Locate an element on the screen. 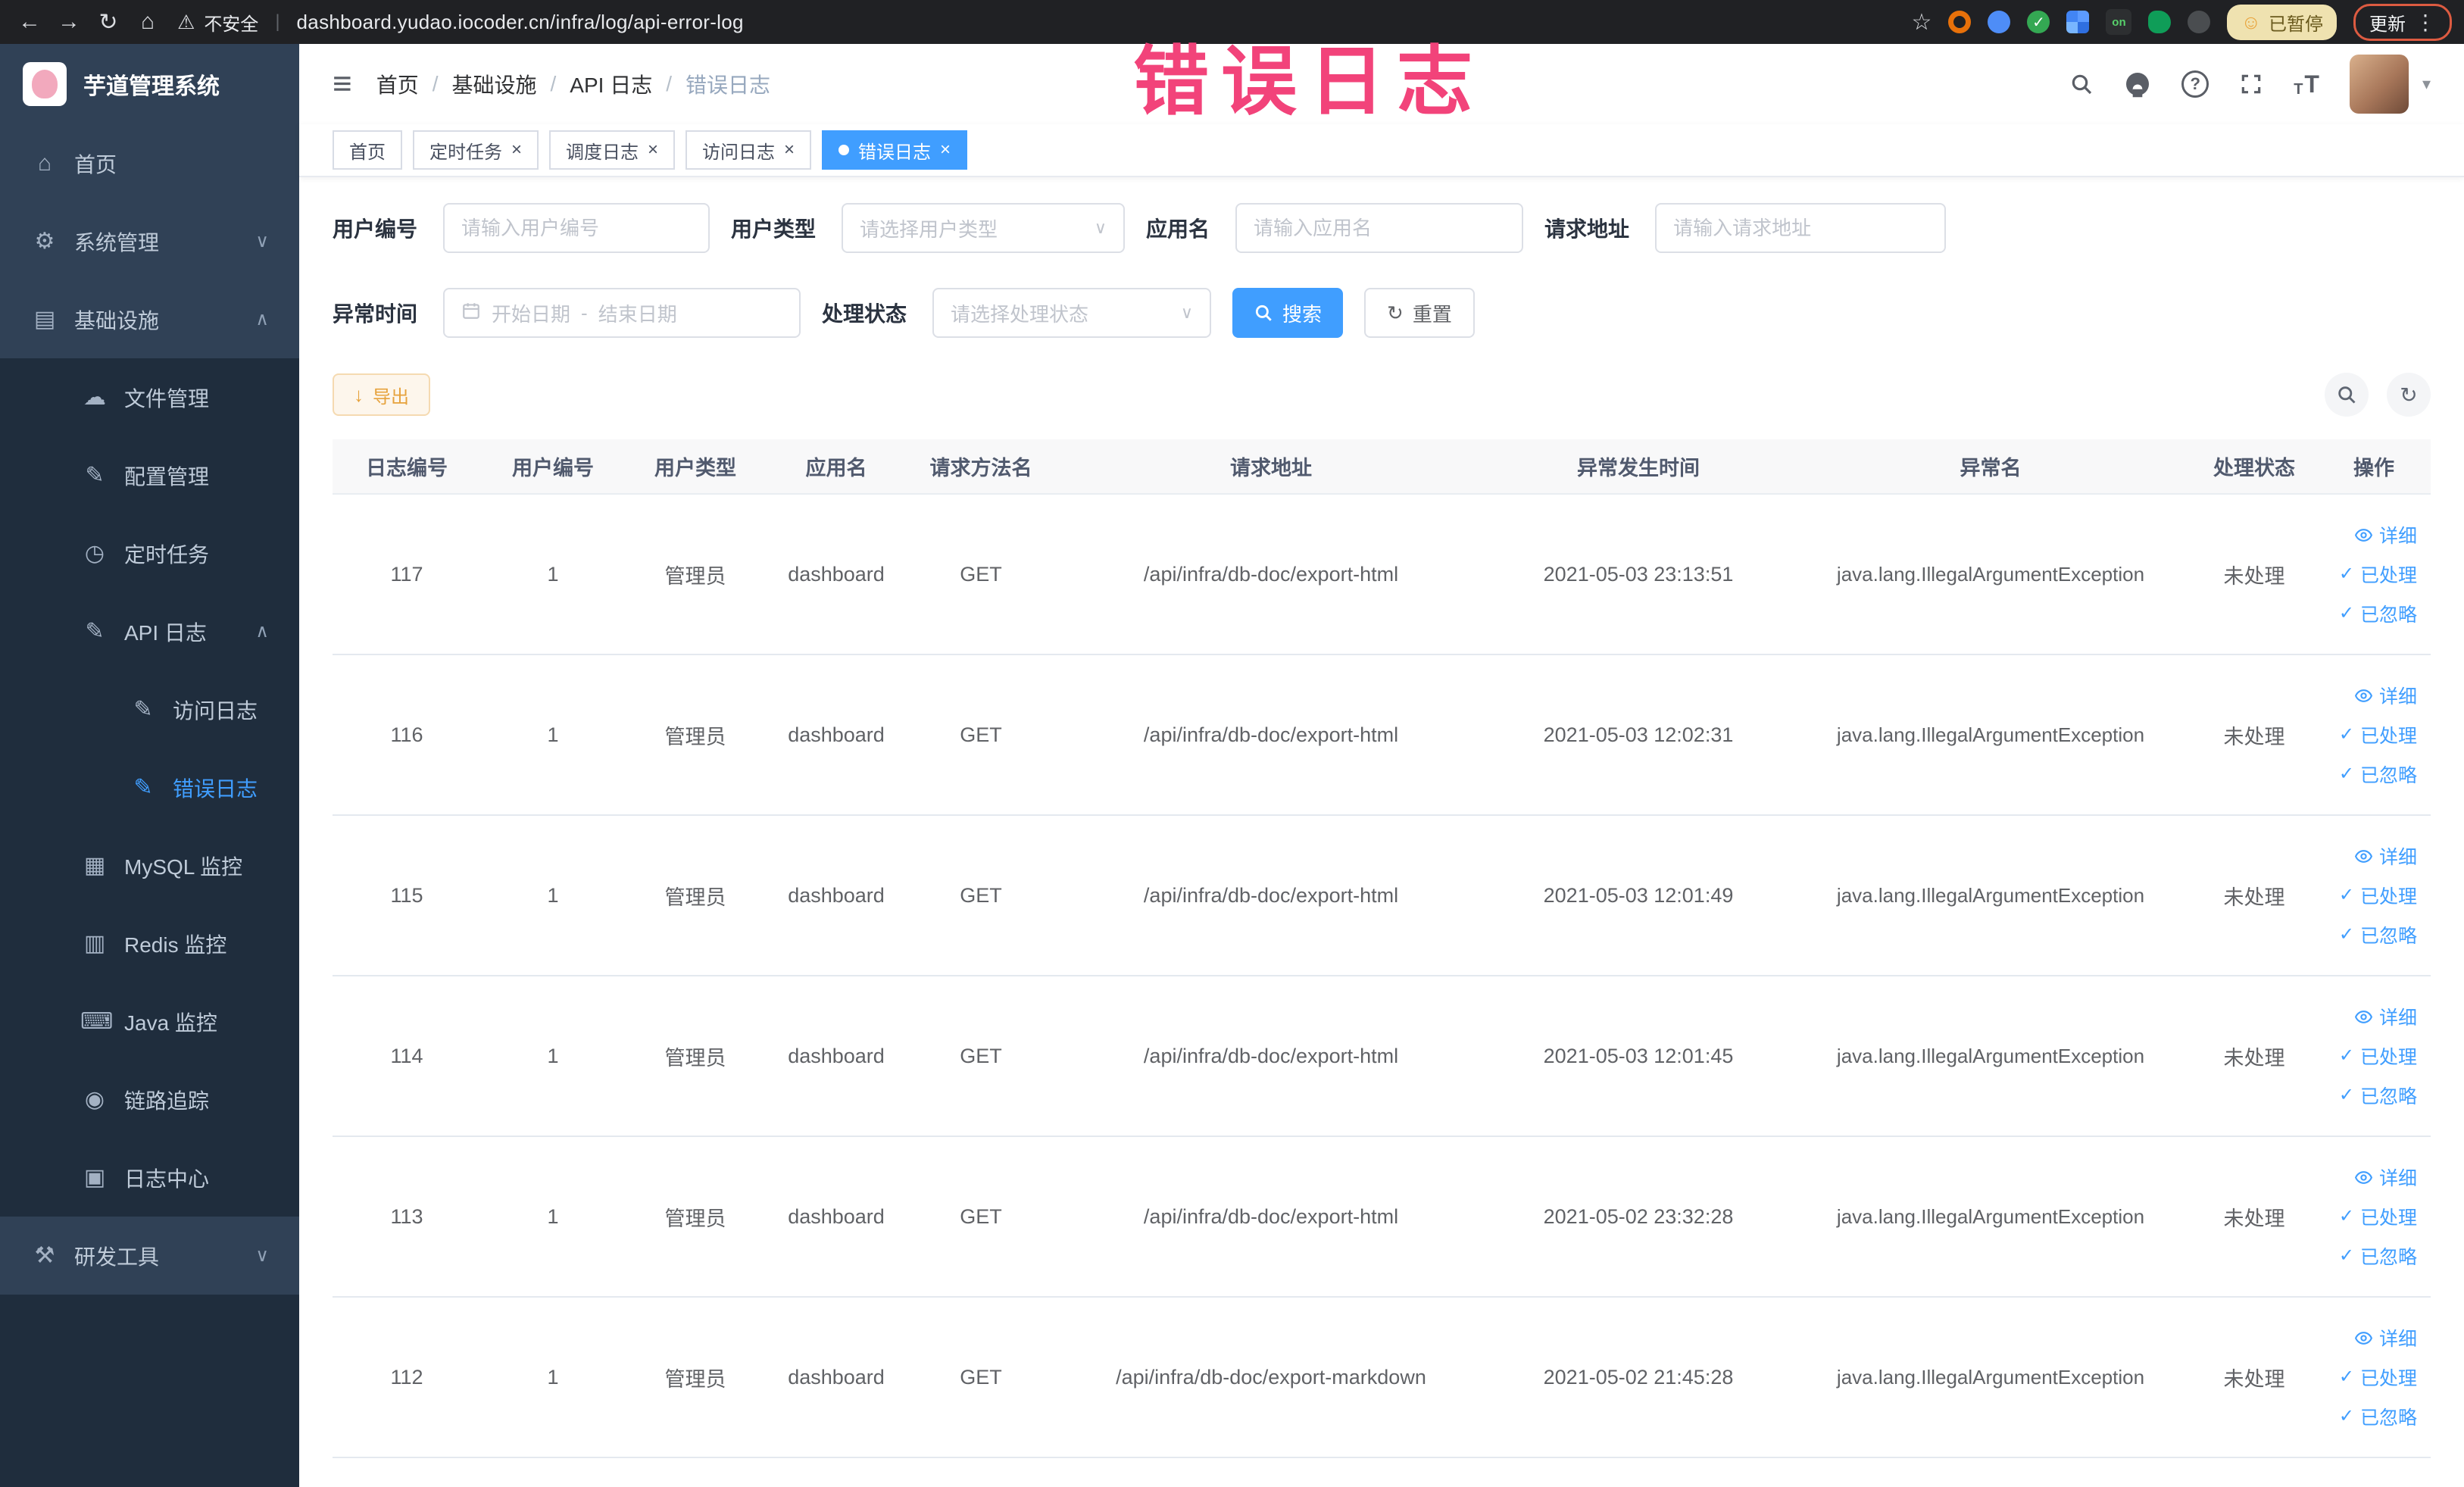 This screenshot has width=2464, height=1487. hamburger-icon: ≡ is located at coordinates (342, 84).